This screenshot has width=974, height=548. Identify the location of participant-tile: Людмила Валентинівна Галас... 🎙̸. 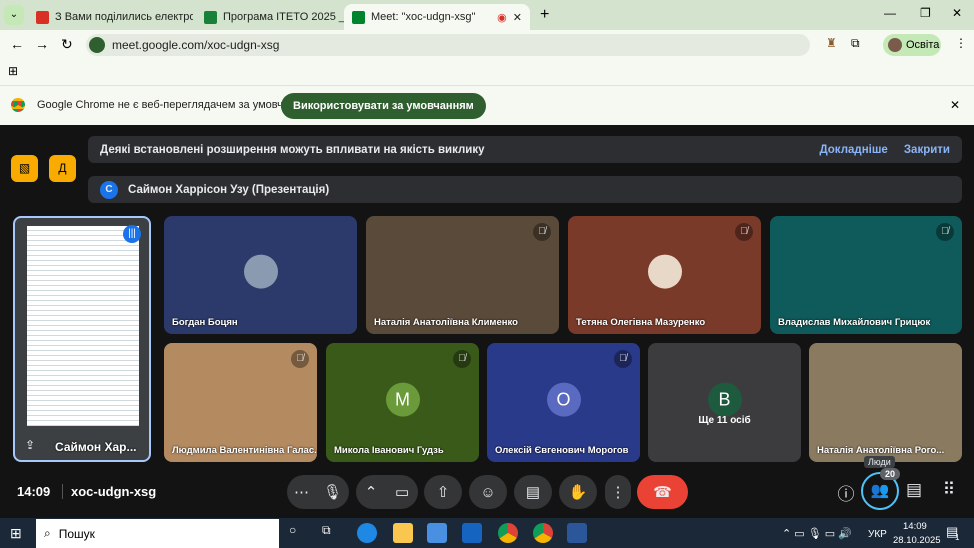
(240, 402).